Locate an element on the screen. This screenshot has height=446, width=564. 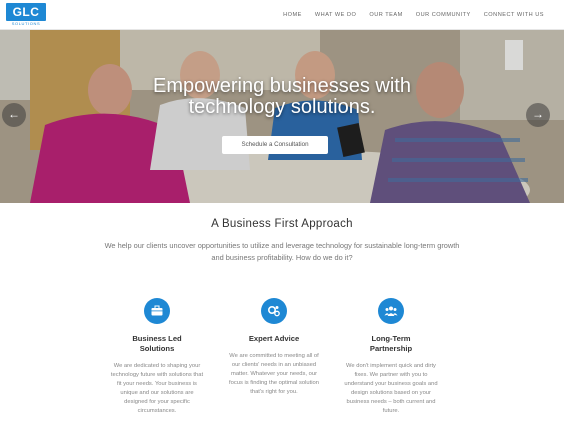
slider-next-button: → is located at coordinates (538, 115).